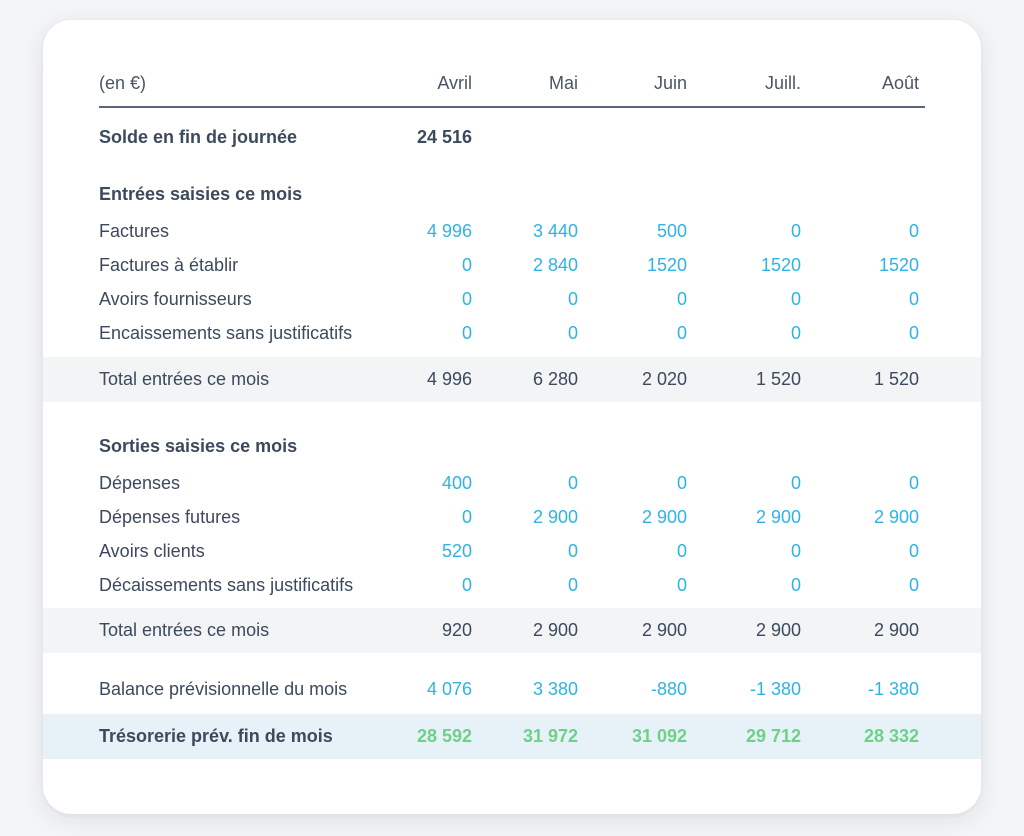 The image size is (1024, 836). I want to click on solde-value: 24 516, so click(407, 137).